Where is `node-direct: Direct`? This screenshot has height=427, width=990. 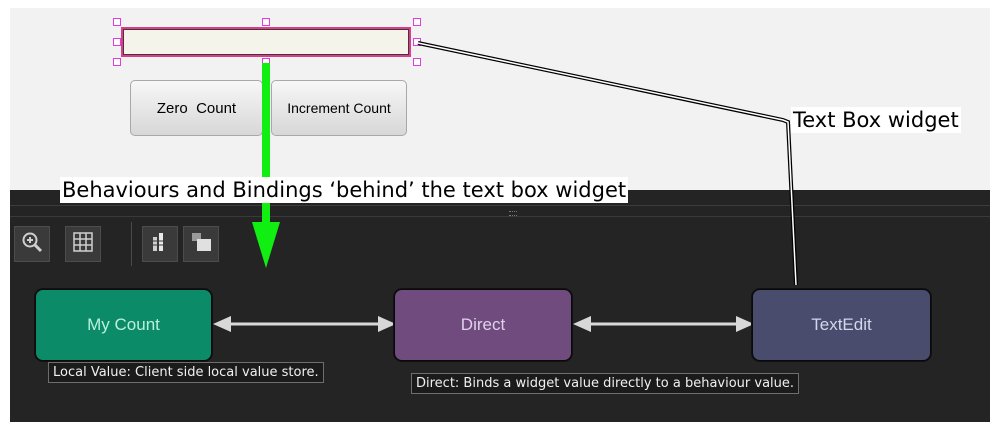 node-direct: Direct is located at coordinates (483, 325).